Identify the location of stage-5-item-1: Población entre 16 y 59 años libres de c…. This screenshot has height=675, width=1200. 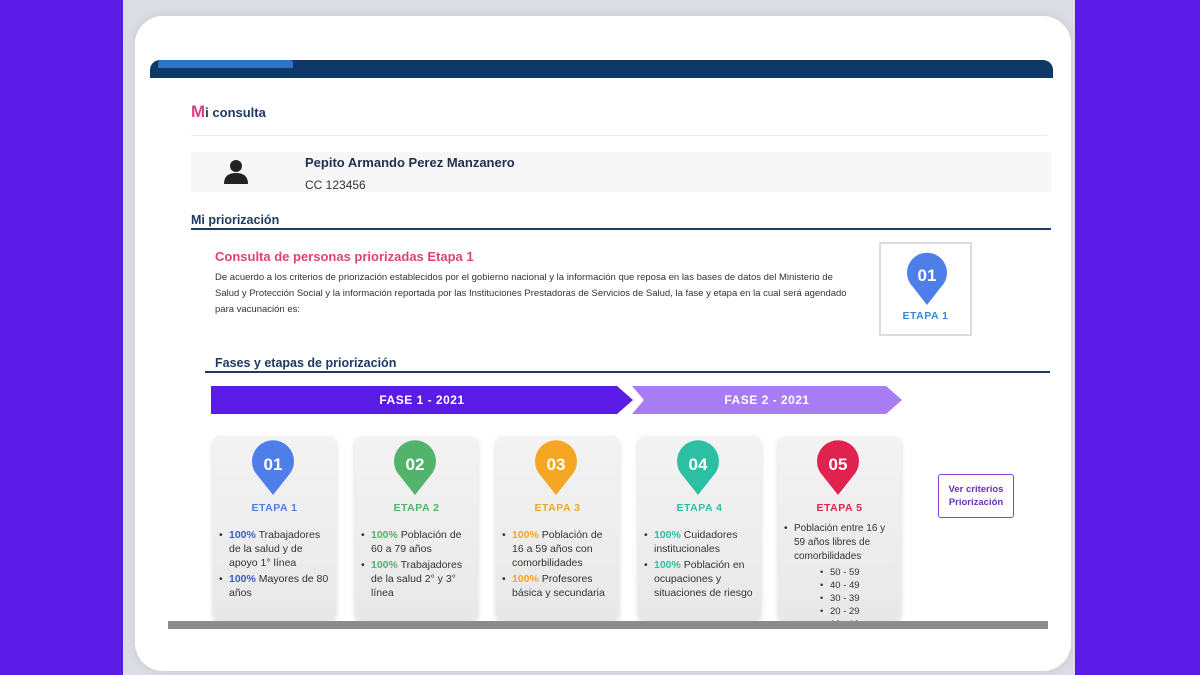
(841, 576).